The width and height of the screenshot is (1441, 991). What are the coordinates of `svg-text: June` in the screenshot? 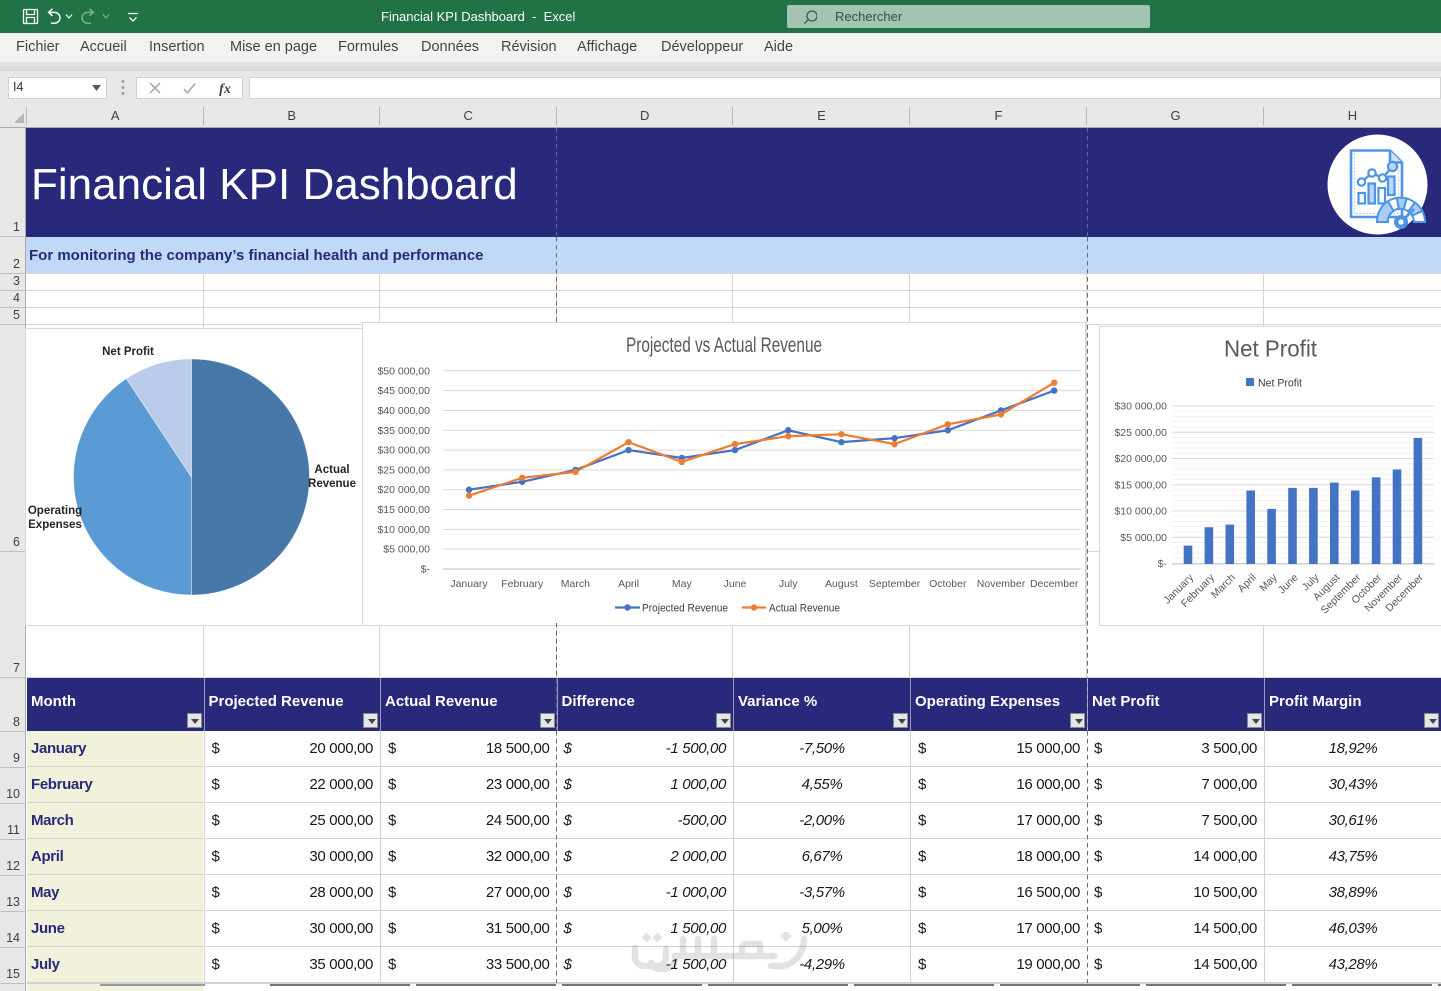 It's located at (735, 584).